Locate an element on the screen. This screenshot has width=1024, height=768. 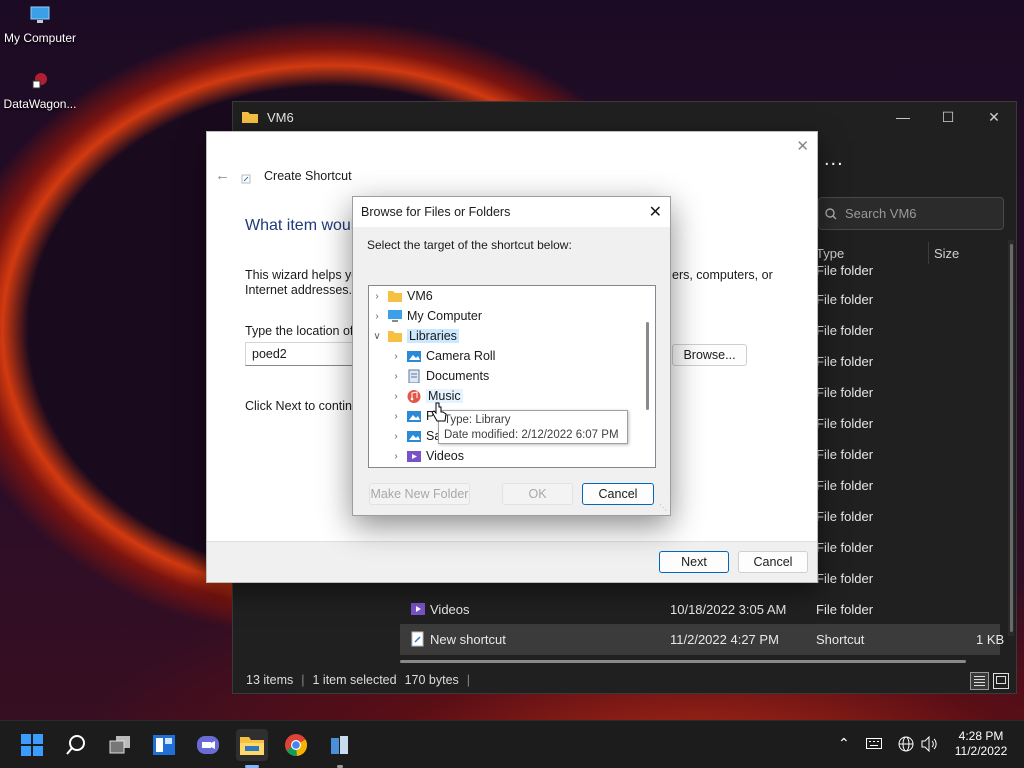
chat-button is located at coordinates (208, 745).